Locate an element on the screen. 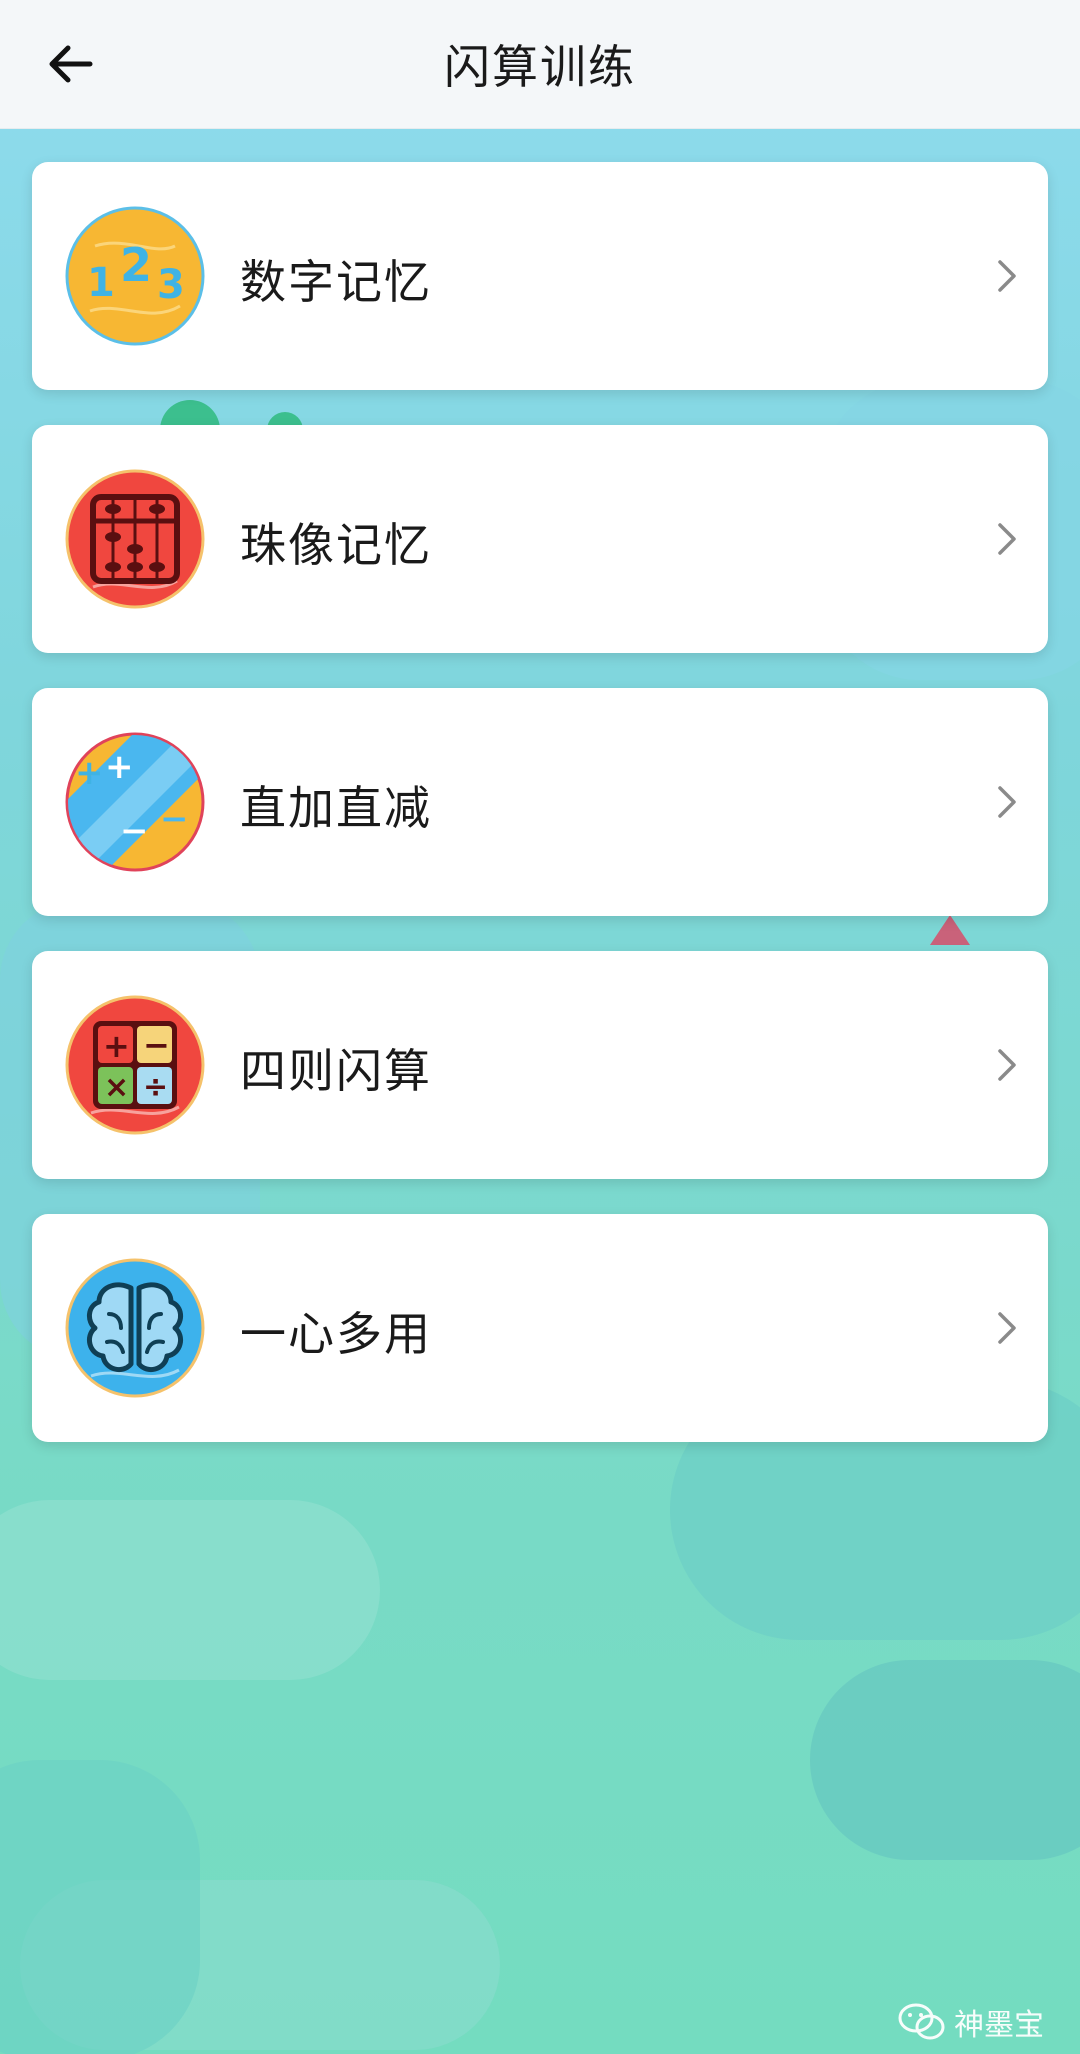 This screenshot has height=2054, width=1080. item-label: 珠像记忆 is located at coordinates (336, 545).